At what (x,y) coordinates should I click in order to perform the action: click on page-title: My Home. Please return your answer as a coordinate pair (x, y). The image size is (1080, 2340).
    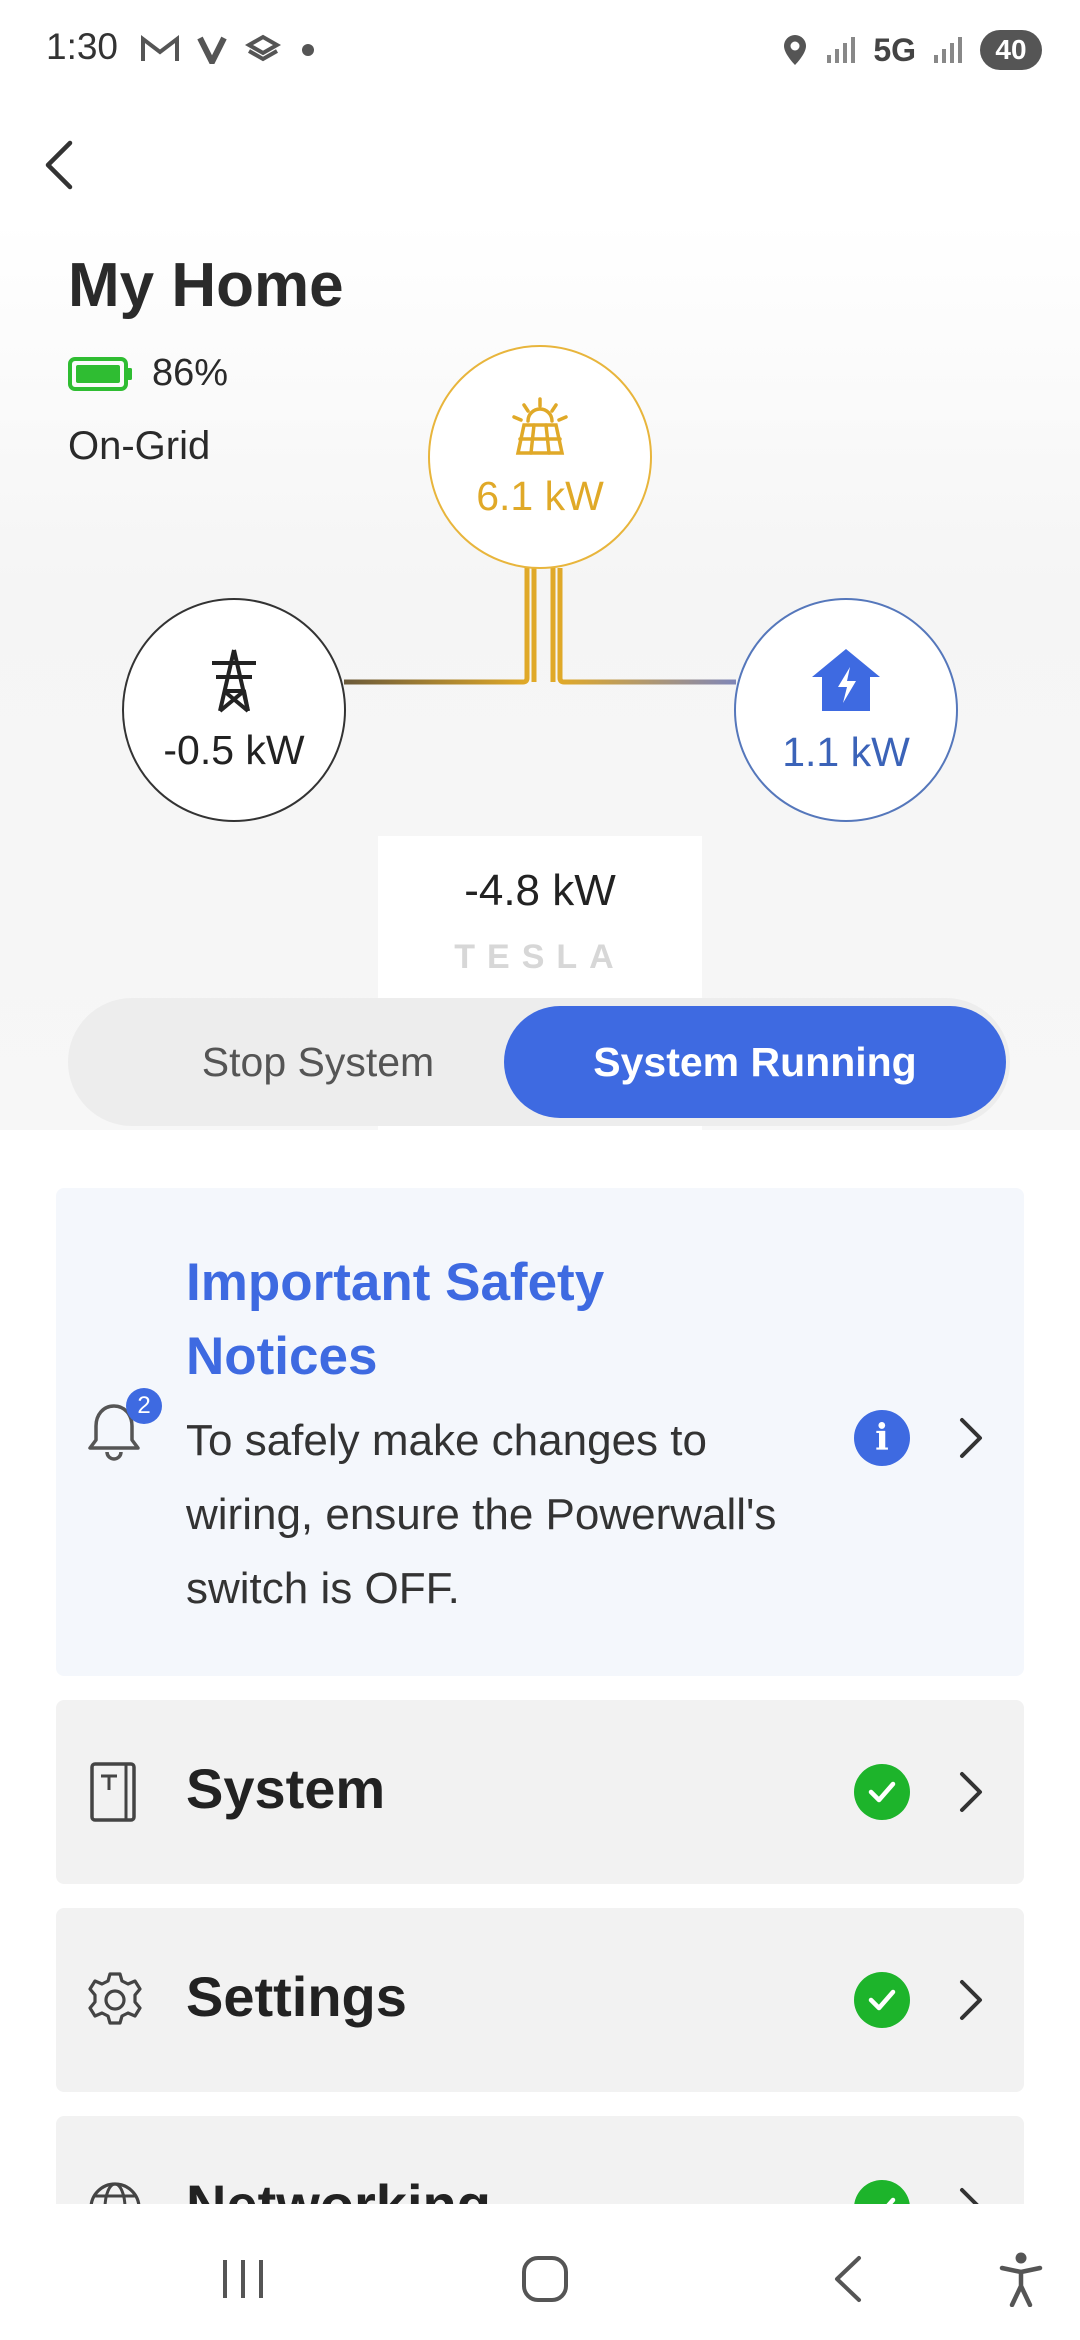
    Looking at the image, I should click on (206, 285).